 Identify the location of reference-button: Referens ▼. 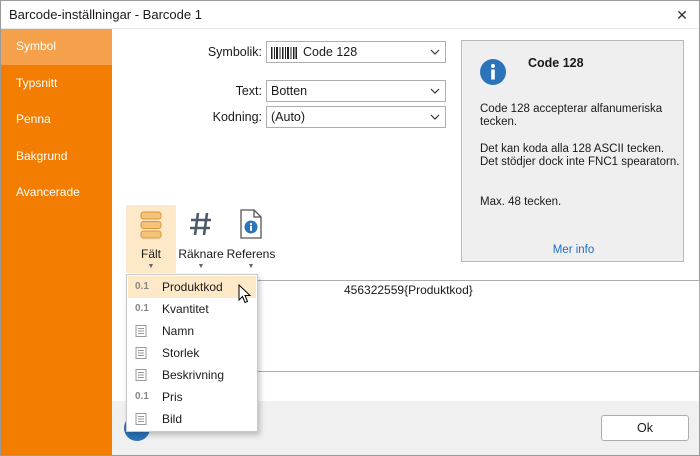
(251, 239).